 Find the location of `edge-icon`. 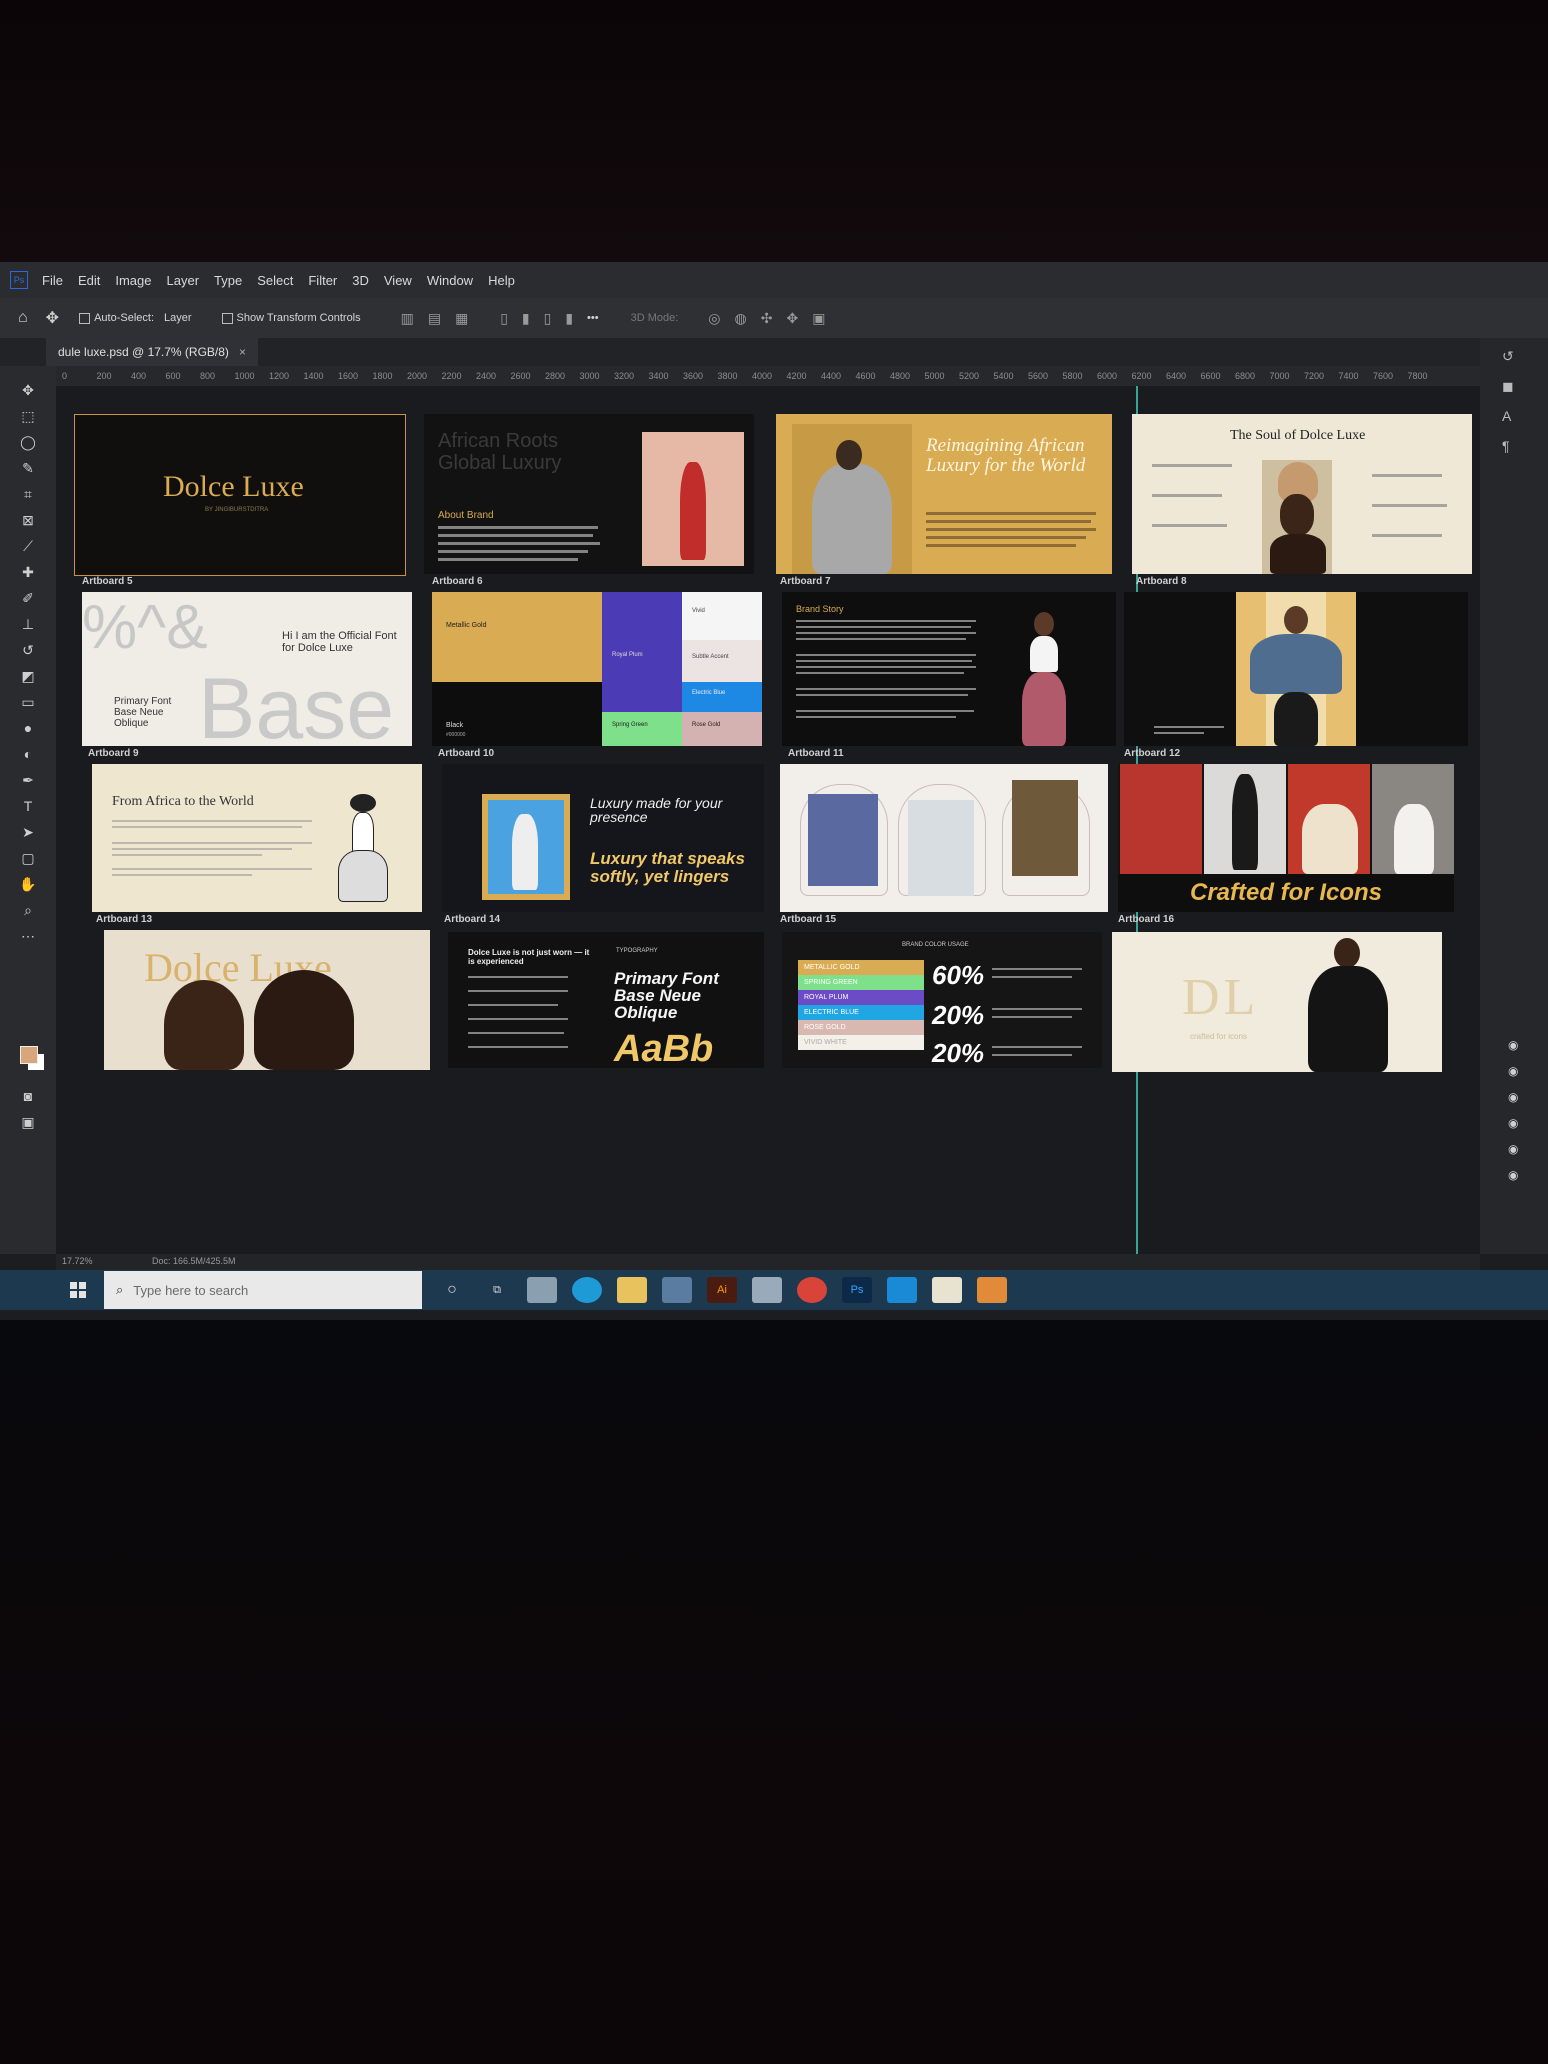

edge-icon is located at coordinates (587, 1290).